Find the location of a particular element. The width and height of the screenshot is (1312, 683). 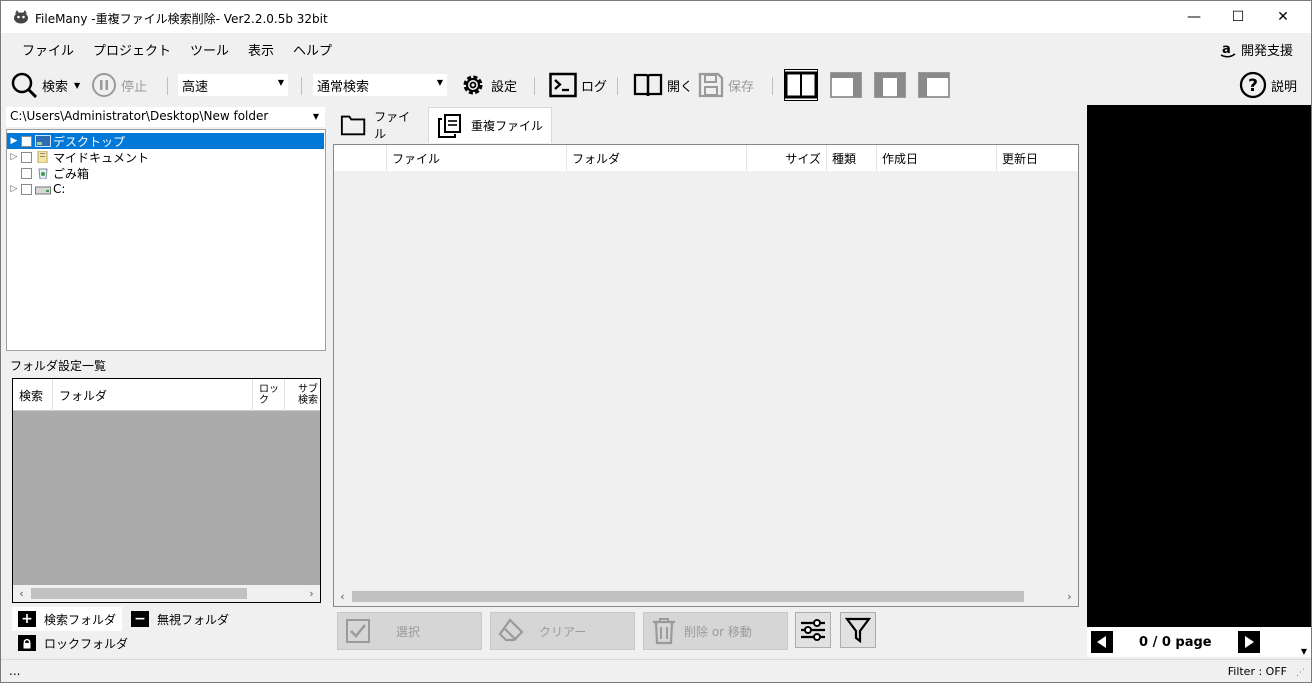

layout-left-icon is located at coordinates (934, 85).